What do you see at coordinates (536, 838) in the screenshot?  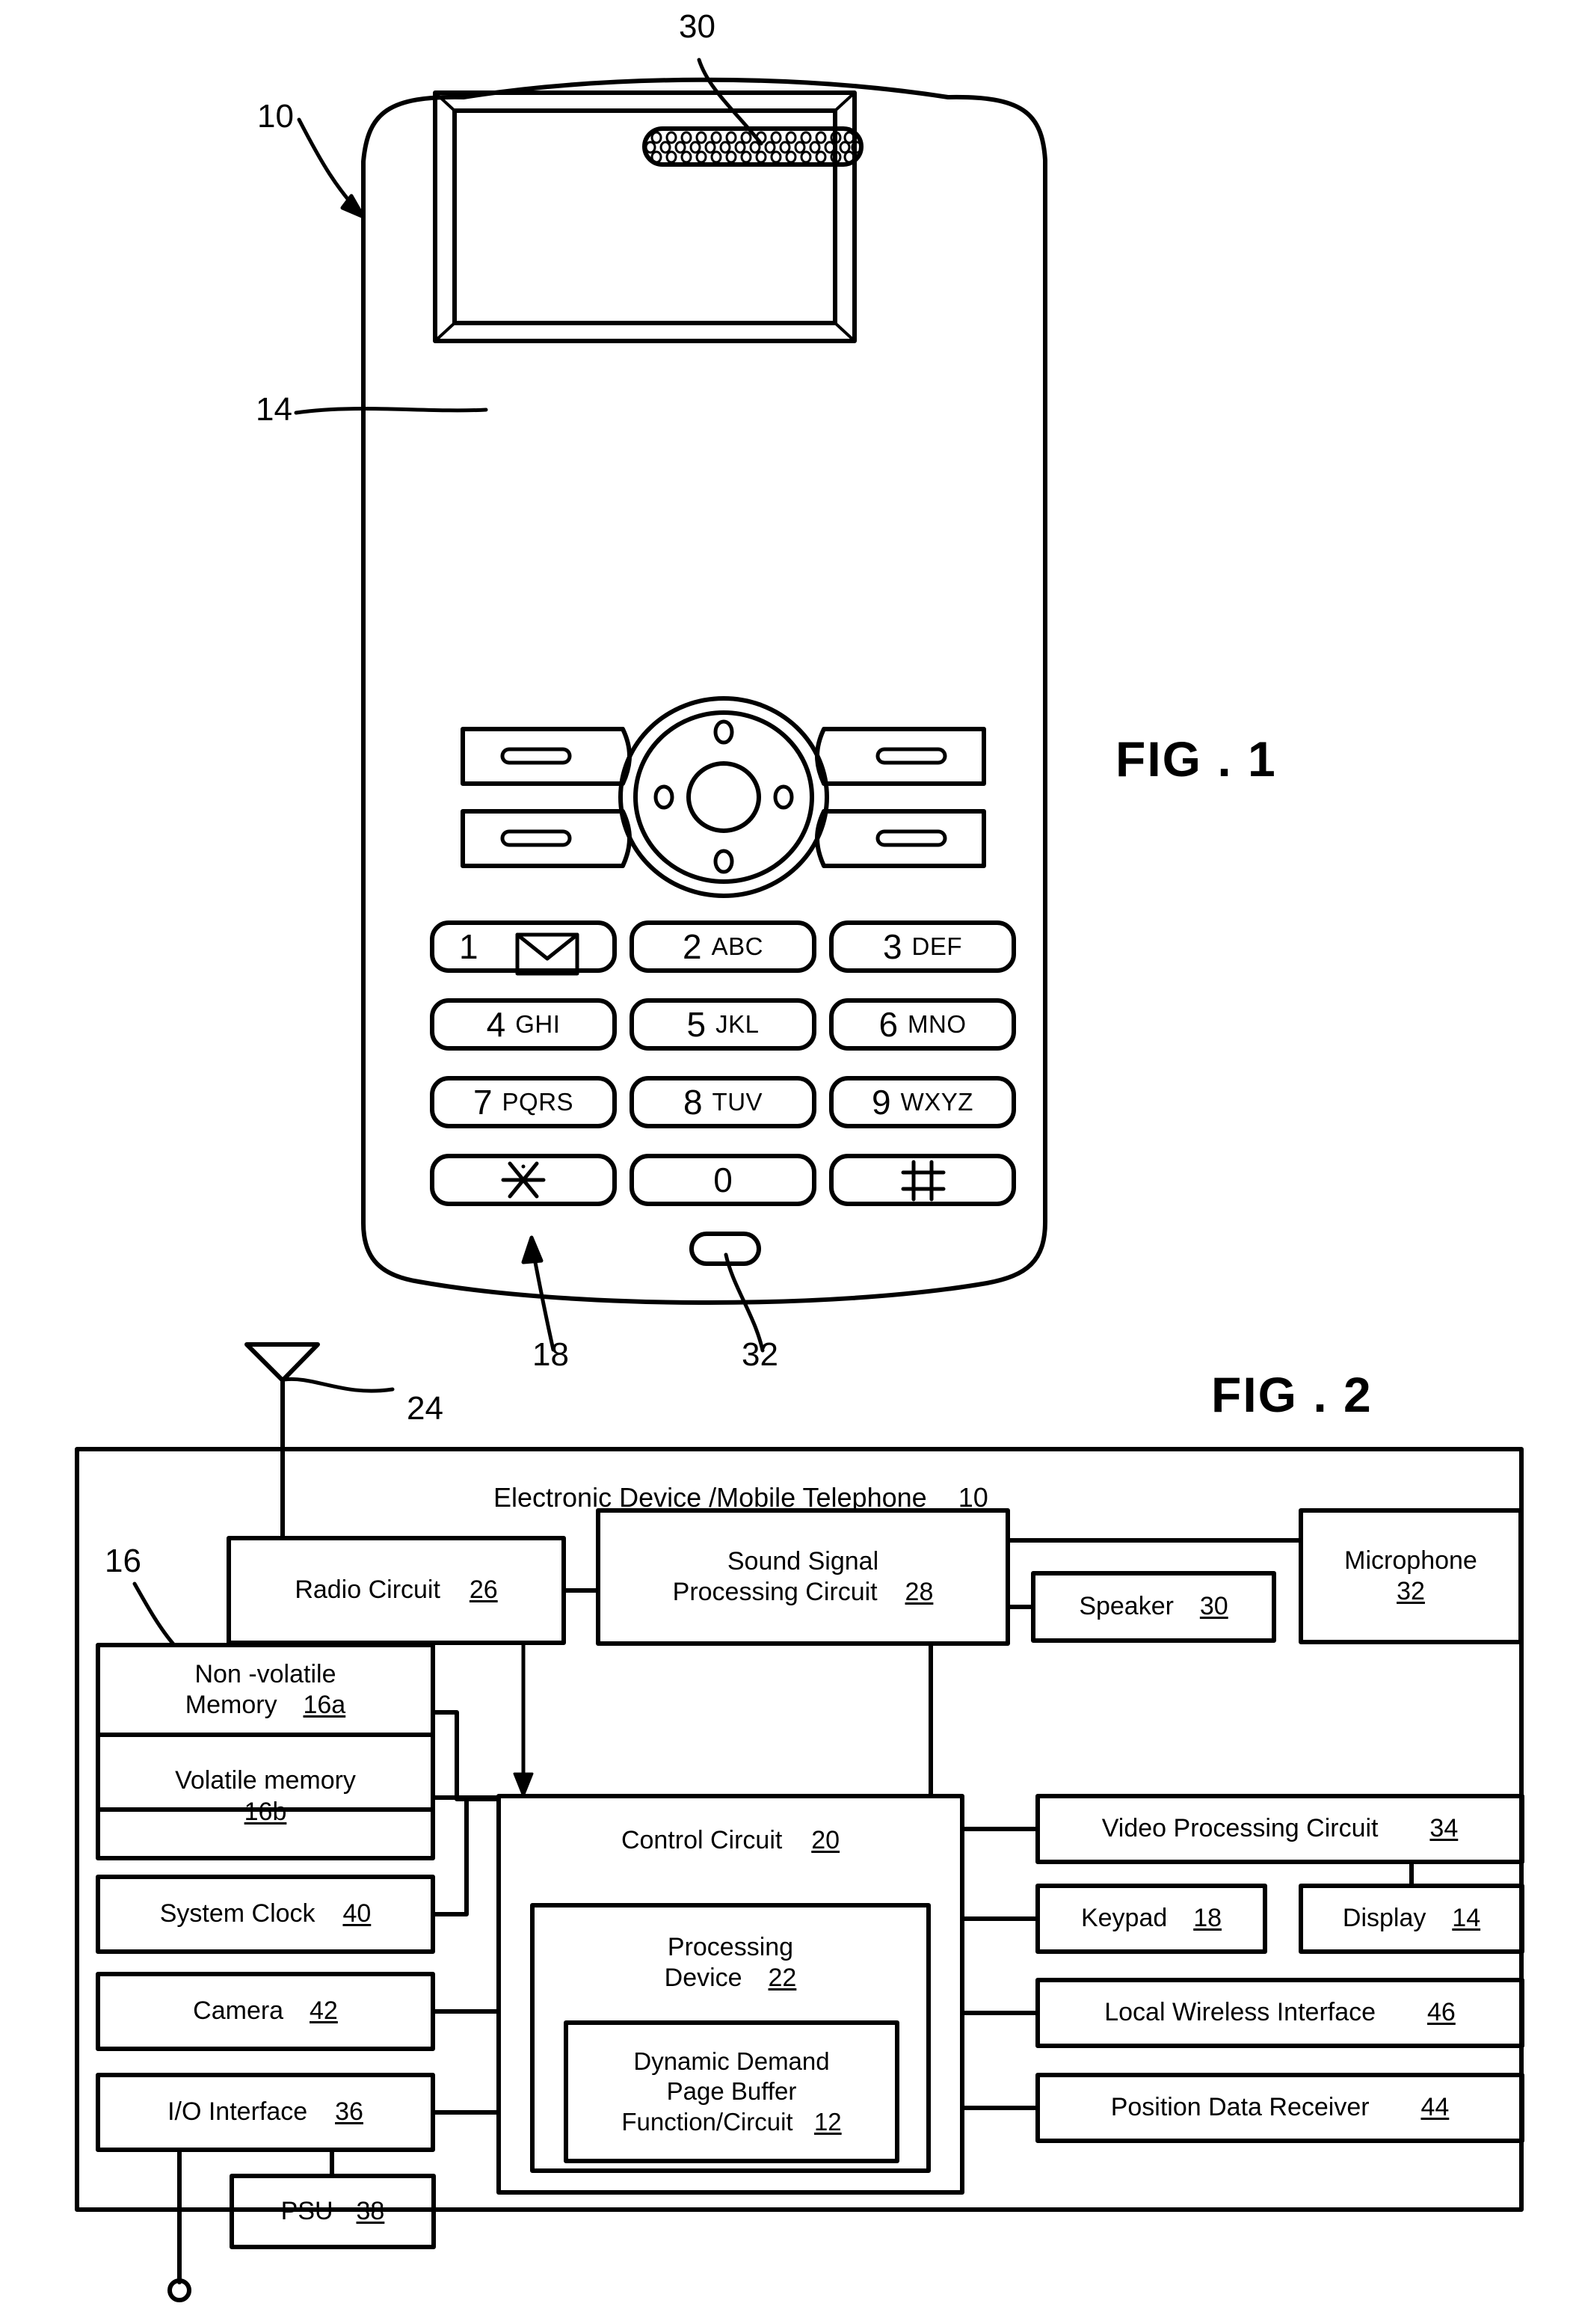 I see `softkey-bottom-left-slot` at bounding box center [536, 838].